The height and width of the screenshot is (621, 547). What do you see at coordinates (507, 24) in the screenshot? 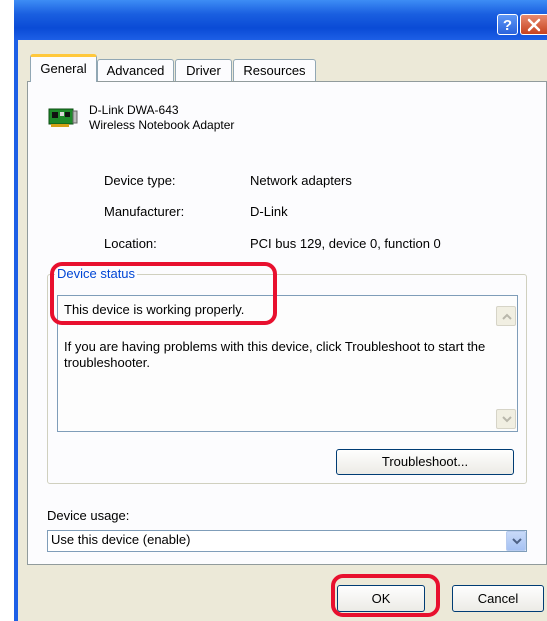
I see `help-button: ?` at bounding box center [507, 24].